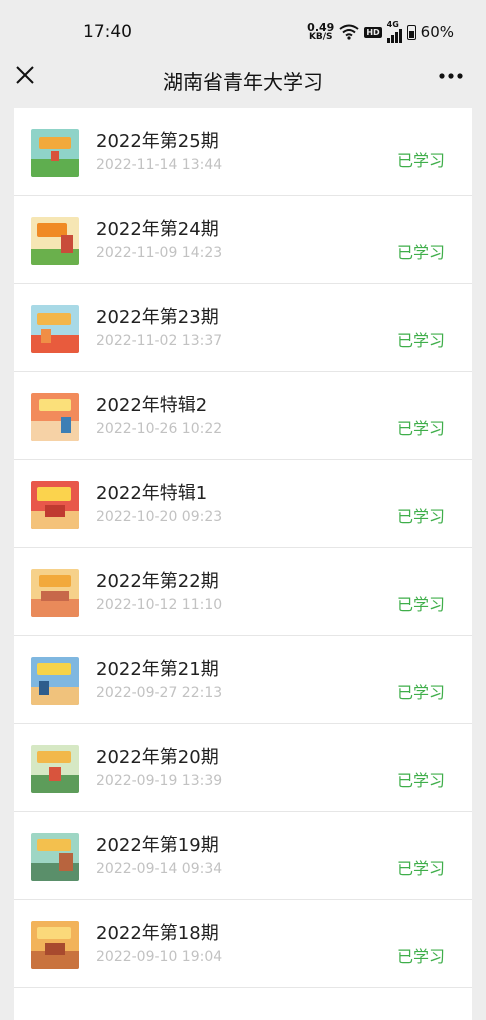 This screenshot has width=486, height=1020. Describe the element at coordinates (159, 869) in the screenshot. I see `episode-date: 2022-09-14 09:34` at that location.